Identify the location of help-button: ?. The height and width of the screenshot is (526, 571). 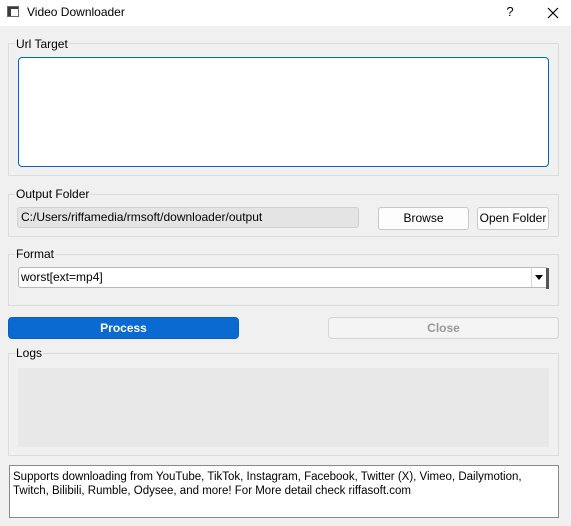
(510, 12).